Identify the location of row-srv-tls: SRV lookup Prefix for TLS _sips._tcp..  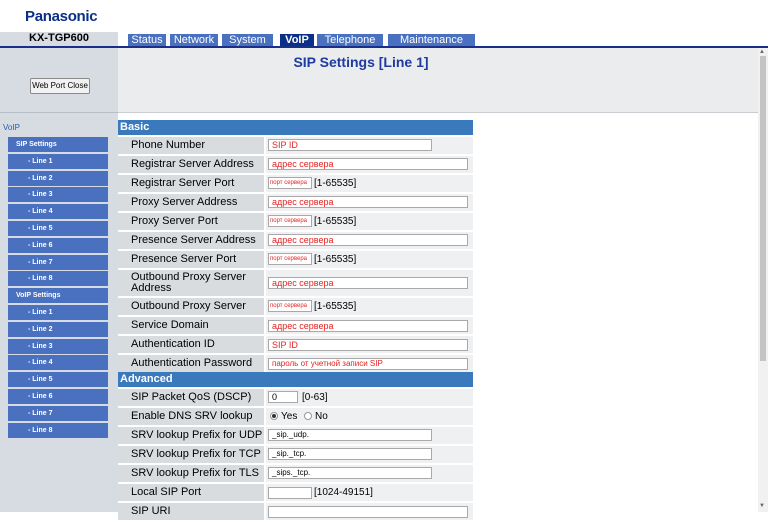
(295, 473).